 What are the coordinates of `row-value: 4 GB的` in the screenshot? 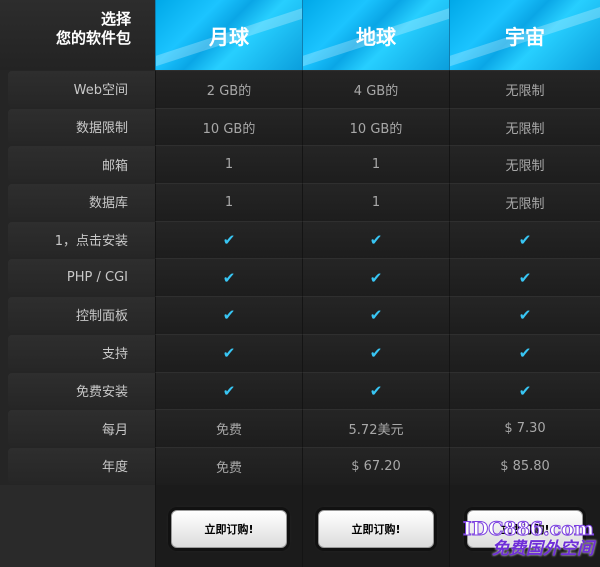 It's located at (375, 89).